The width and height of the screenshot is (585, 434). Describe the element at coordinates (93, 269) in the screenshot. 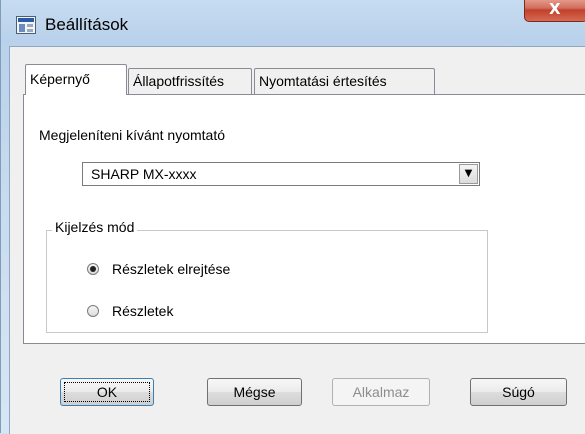

I see `radio-button-checked` at that location.